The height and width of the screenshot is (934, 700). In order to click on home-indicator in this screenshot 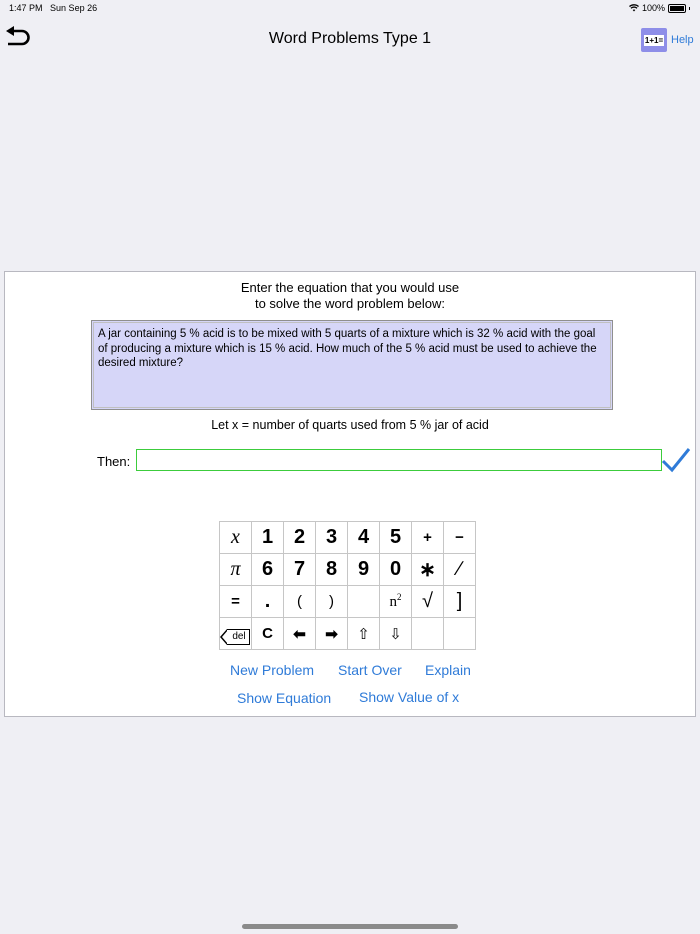, I will do `click(350, 926)`.